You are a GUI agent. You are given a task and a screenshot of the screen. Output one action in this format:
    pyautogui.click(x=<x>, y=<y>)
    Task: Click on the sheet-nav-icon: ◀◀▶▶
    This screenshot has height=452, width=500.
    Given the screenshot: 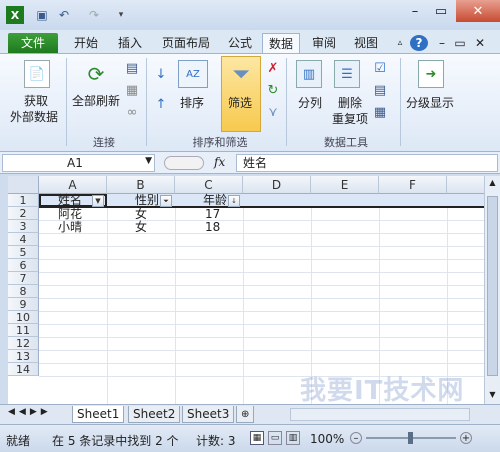 What is the action you would take?
    pyautogui.click(x=30, y=412)
    